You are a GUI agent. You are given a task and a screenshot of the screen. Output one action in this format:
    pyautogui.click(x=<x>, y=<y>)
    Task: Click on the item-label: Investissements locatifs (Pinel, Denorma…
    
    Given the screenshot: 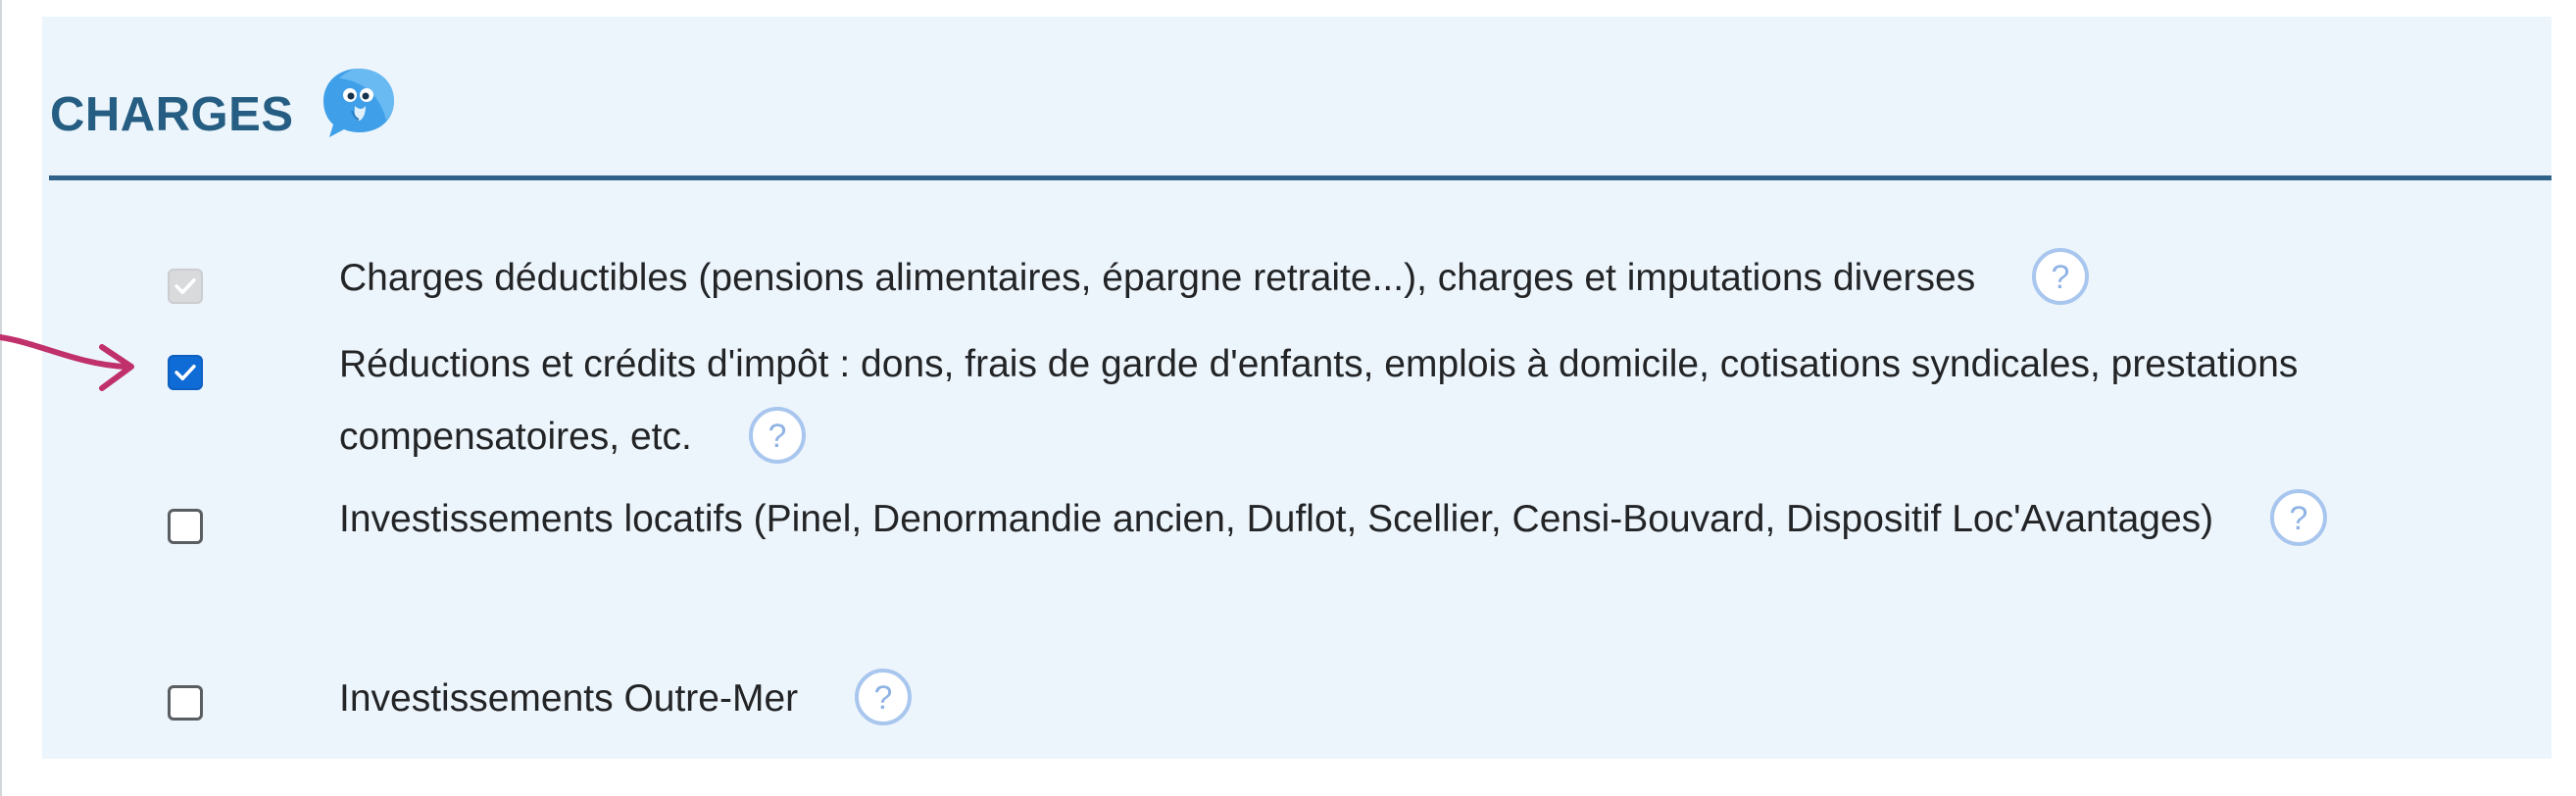 What is the action you would take?
    pyautogui.click(x=1276, y=519)
    